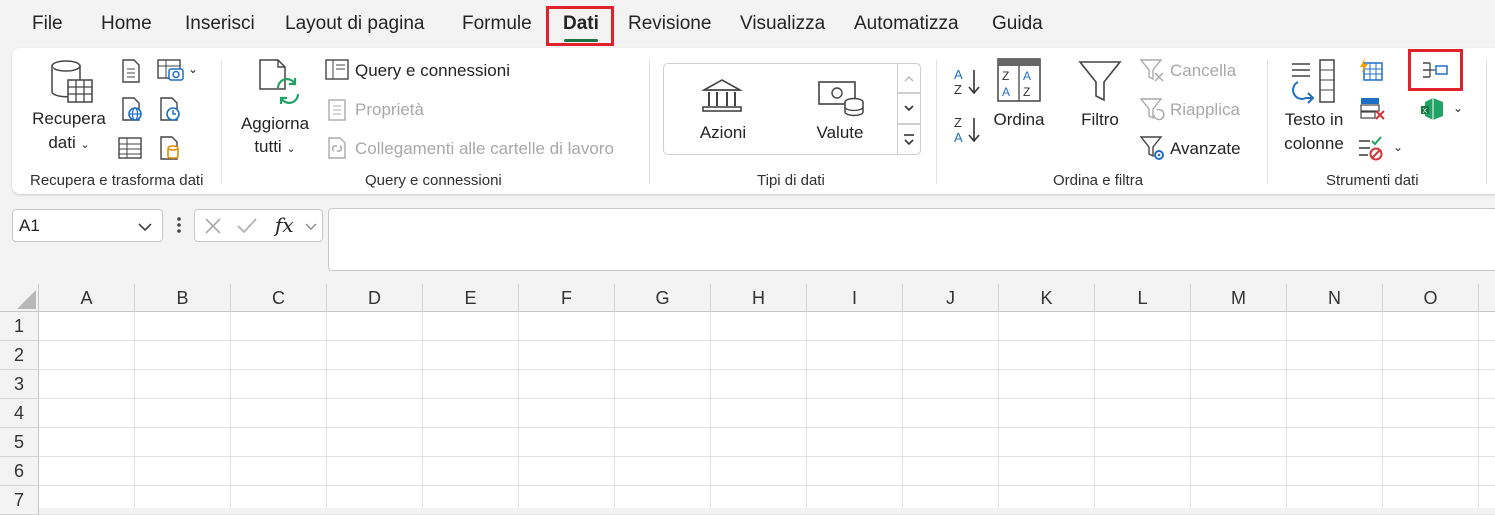 This screenshot has width=1495, height=515. I want to click on row-header-1: 1, so click(19, 326).